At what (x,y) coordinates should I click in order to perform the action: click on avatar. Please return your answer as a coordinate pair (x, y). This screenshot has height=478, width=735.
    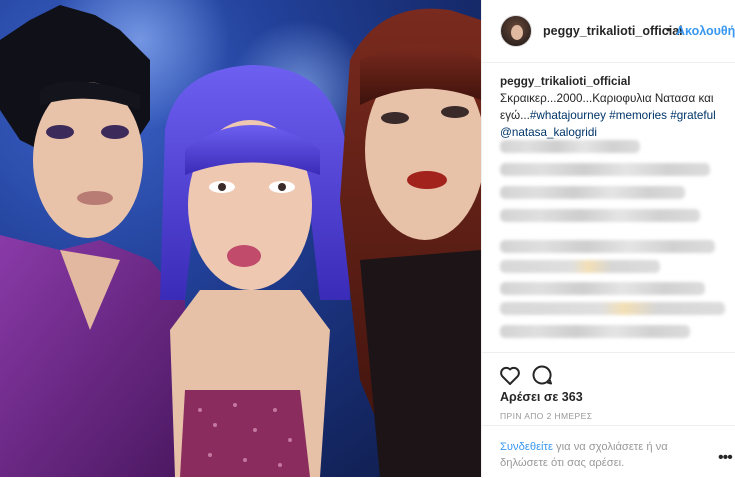
    Looking at the image, I should click on (516, 31).